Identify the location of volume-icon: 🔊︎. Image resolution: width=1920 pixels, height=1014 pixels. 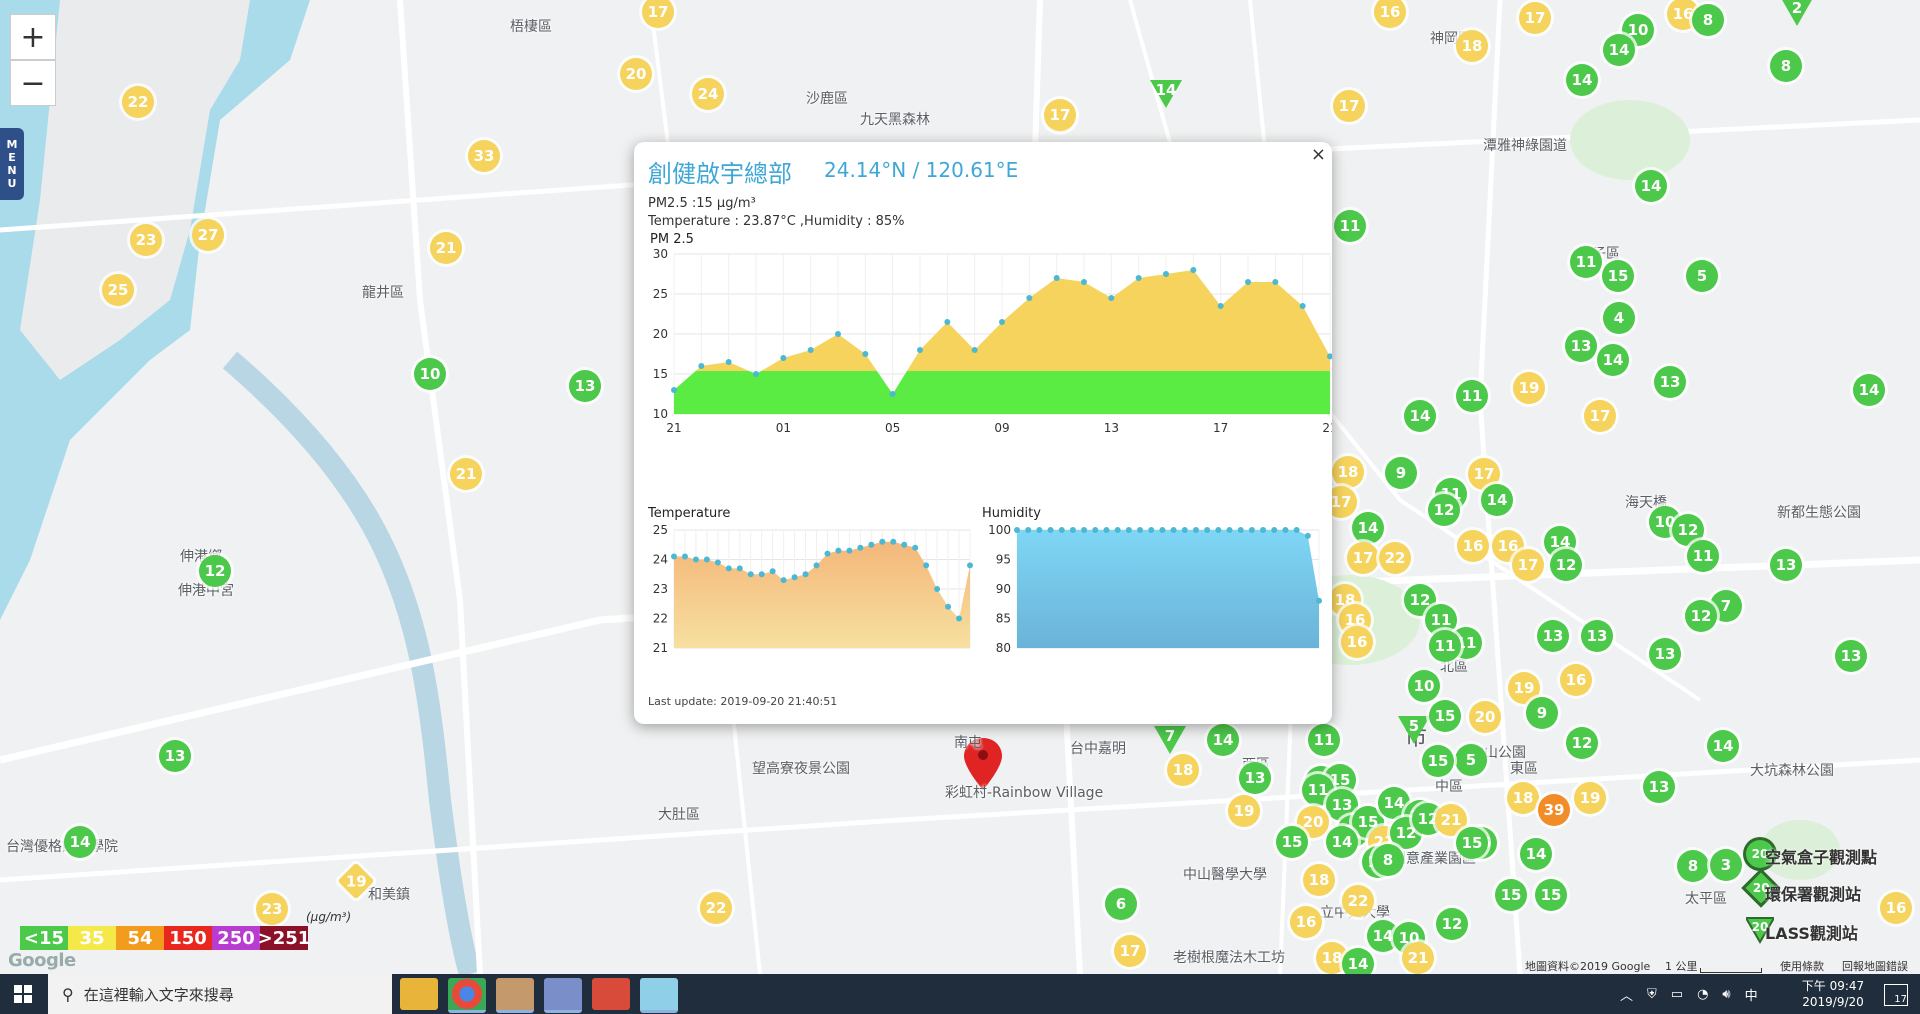
(1726, 994).